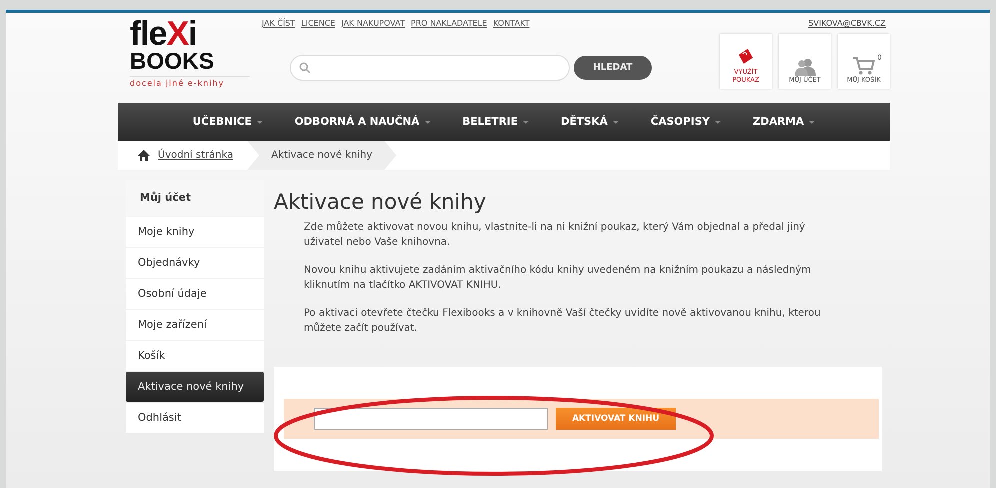 The image size is (996, 488). Describe the element at coordinates (685, 122) in the screenshot. I see `nav-item: ČASOPISY` at that location.